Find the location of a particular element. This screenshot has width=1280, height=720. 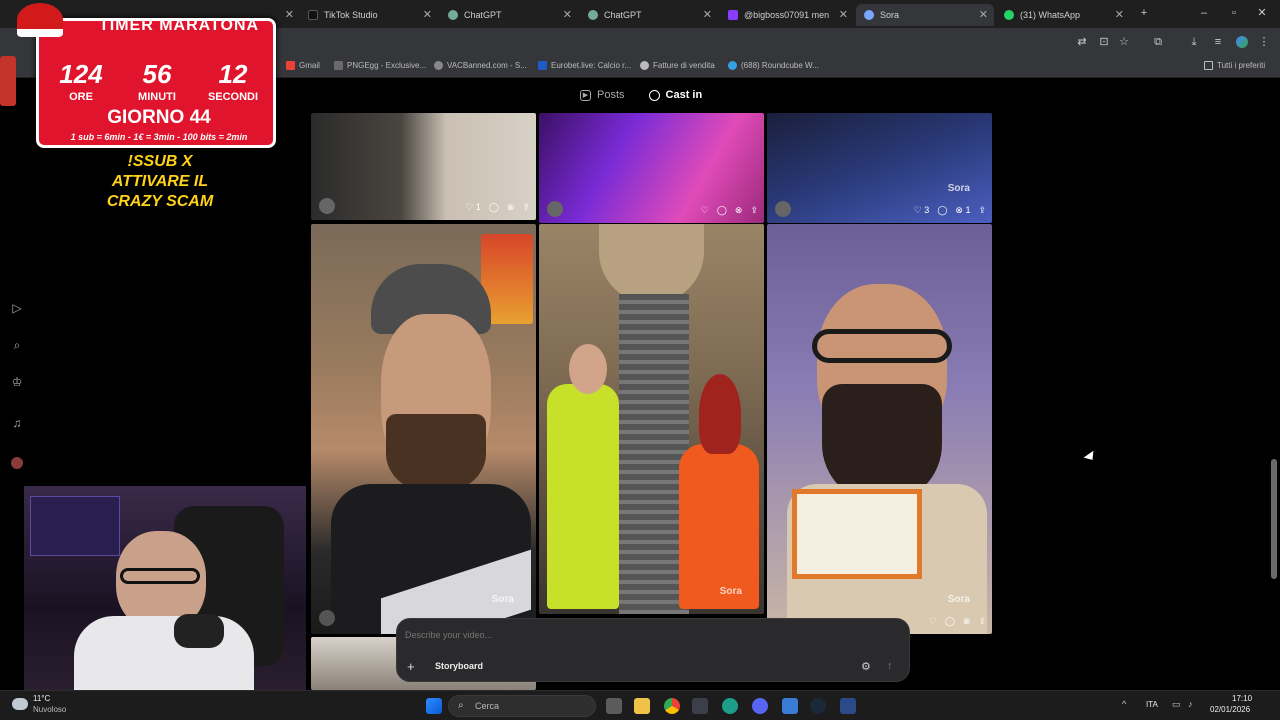

minutes-label: MINUTI is located at coordinates (157, 97).